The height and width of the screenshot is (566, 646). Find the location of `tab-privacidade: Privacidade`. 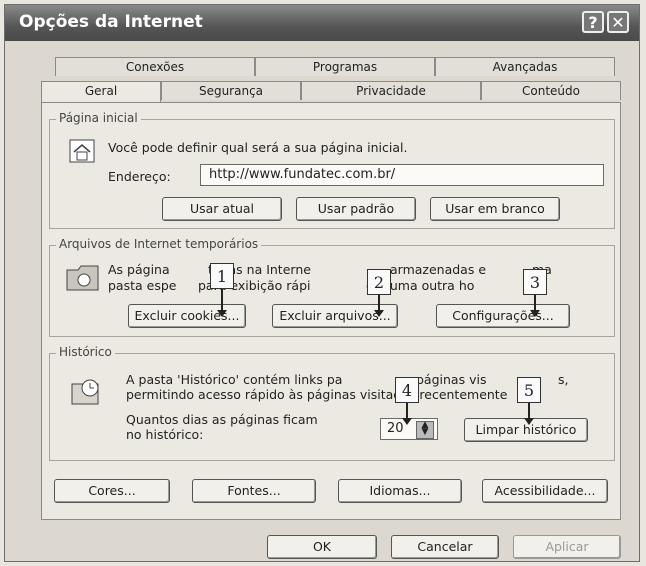

tab-privacidade: Privacidade is located at coordinates (391, 90).